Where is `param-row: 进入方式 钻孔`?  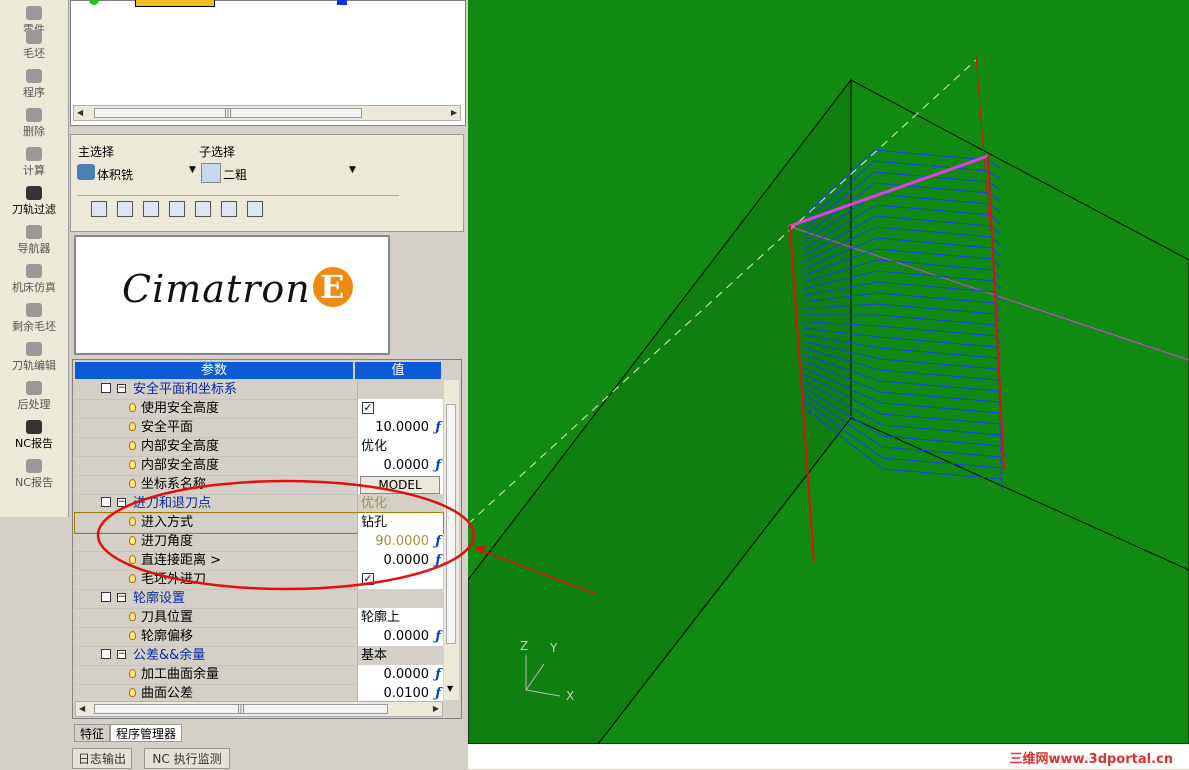 param-row: 进入方式 钻孔 is located at coordinates (259, 523).